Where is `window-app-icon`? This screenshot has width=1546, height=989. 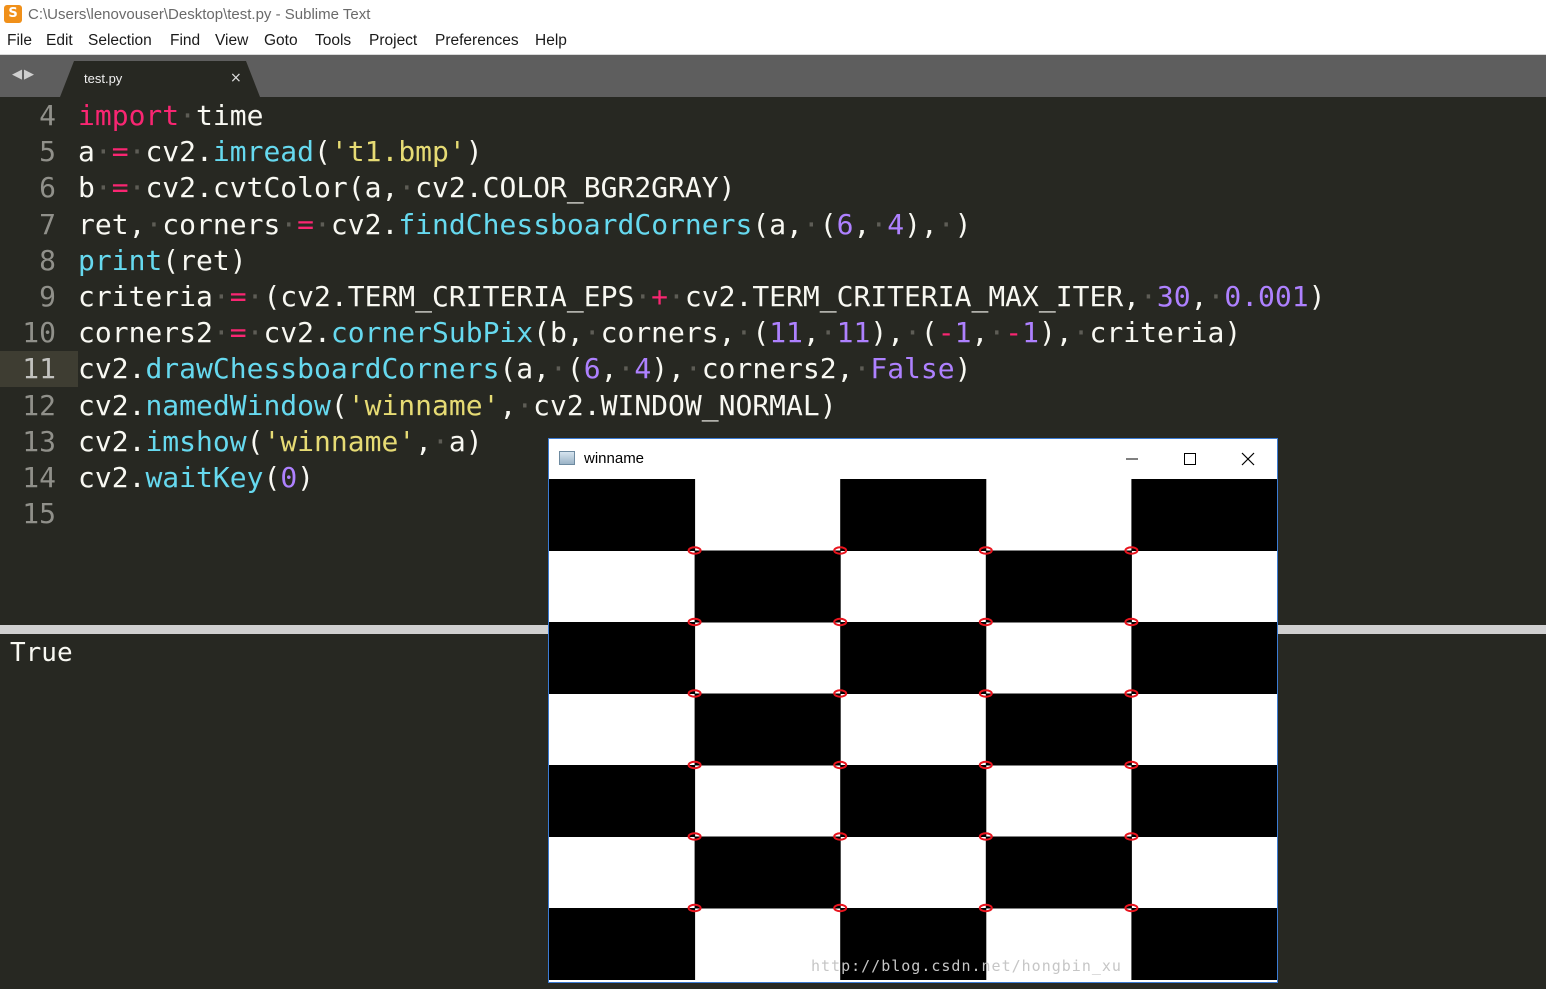 window-app-icon is located at coordinates (567, 458).